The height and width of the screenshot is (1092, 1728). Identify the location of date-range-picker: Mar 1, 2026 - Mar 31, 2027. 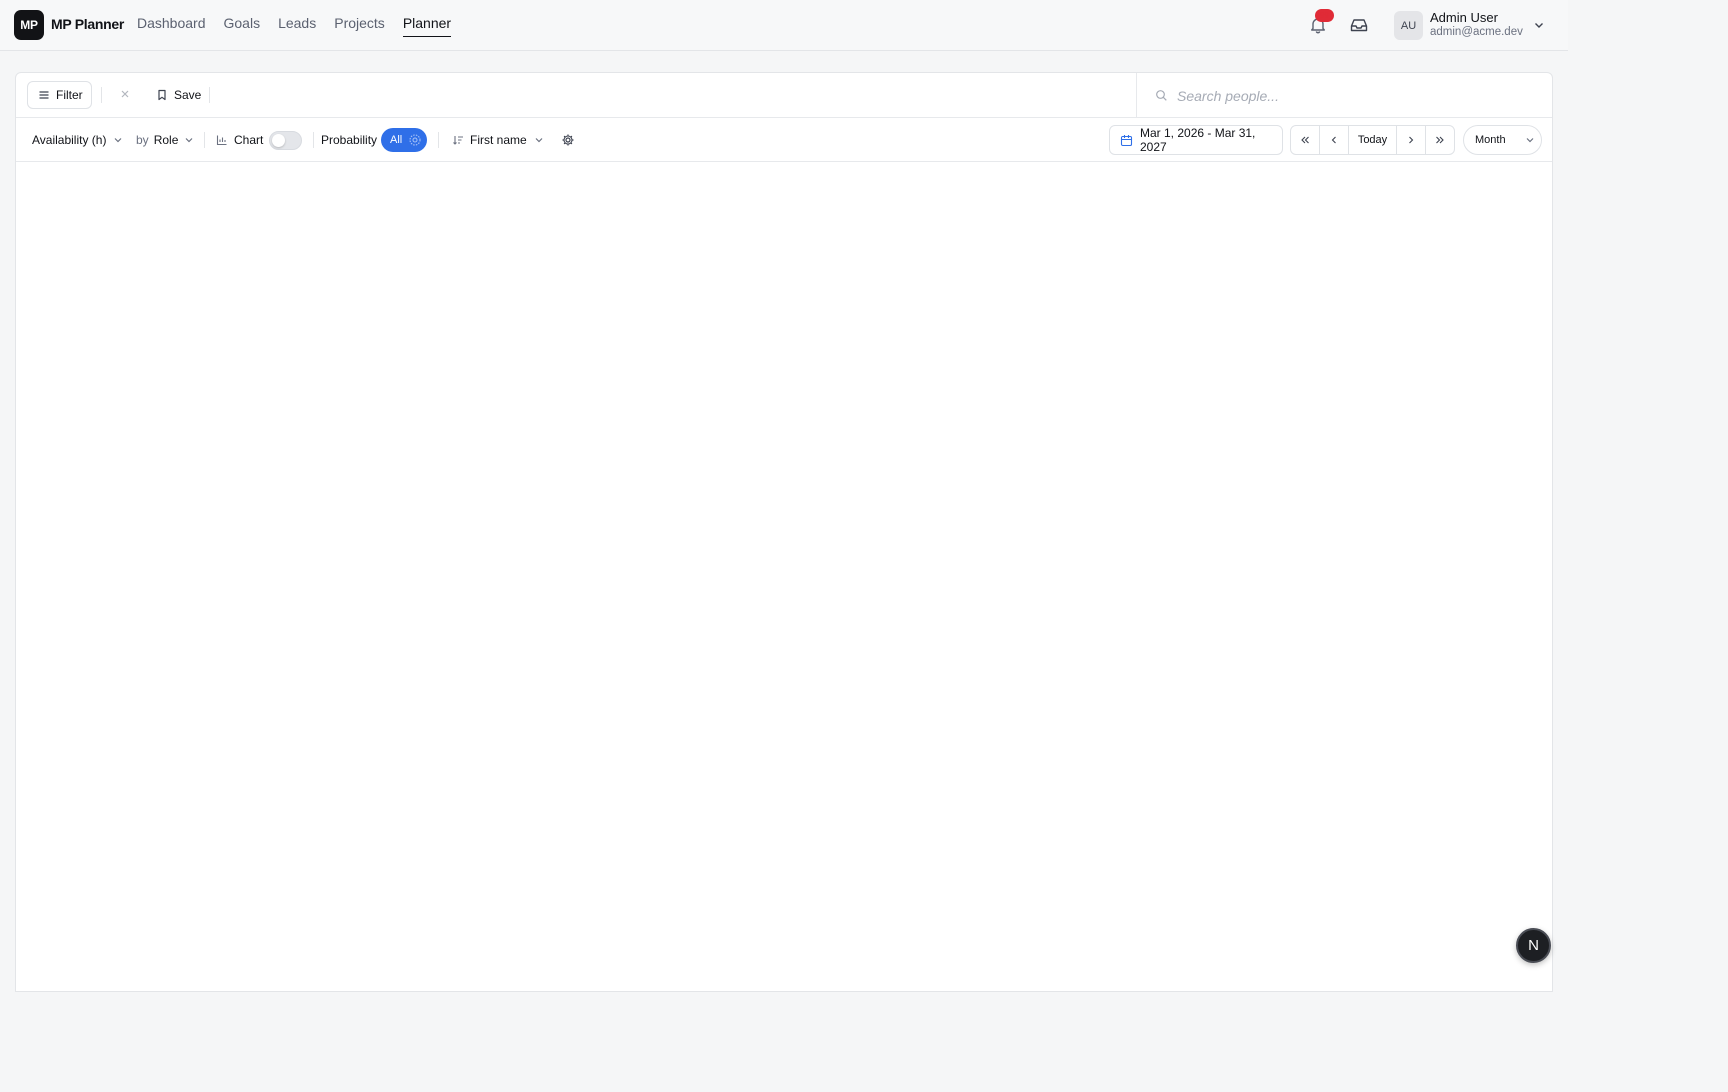
(1196, 140).